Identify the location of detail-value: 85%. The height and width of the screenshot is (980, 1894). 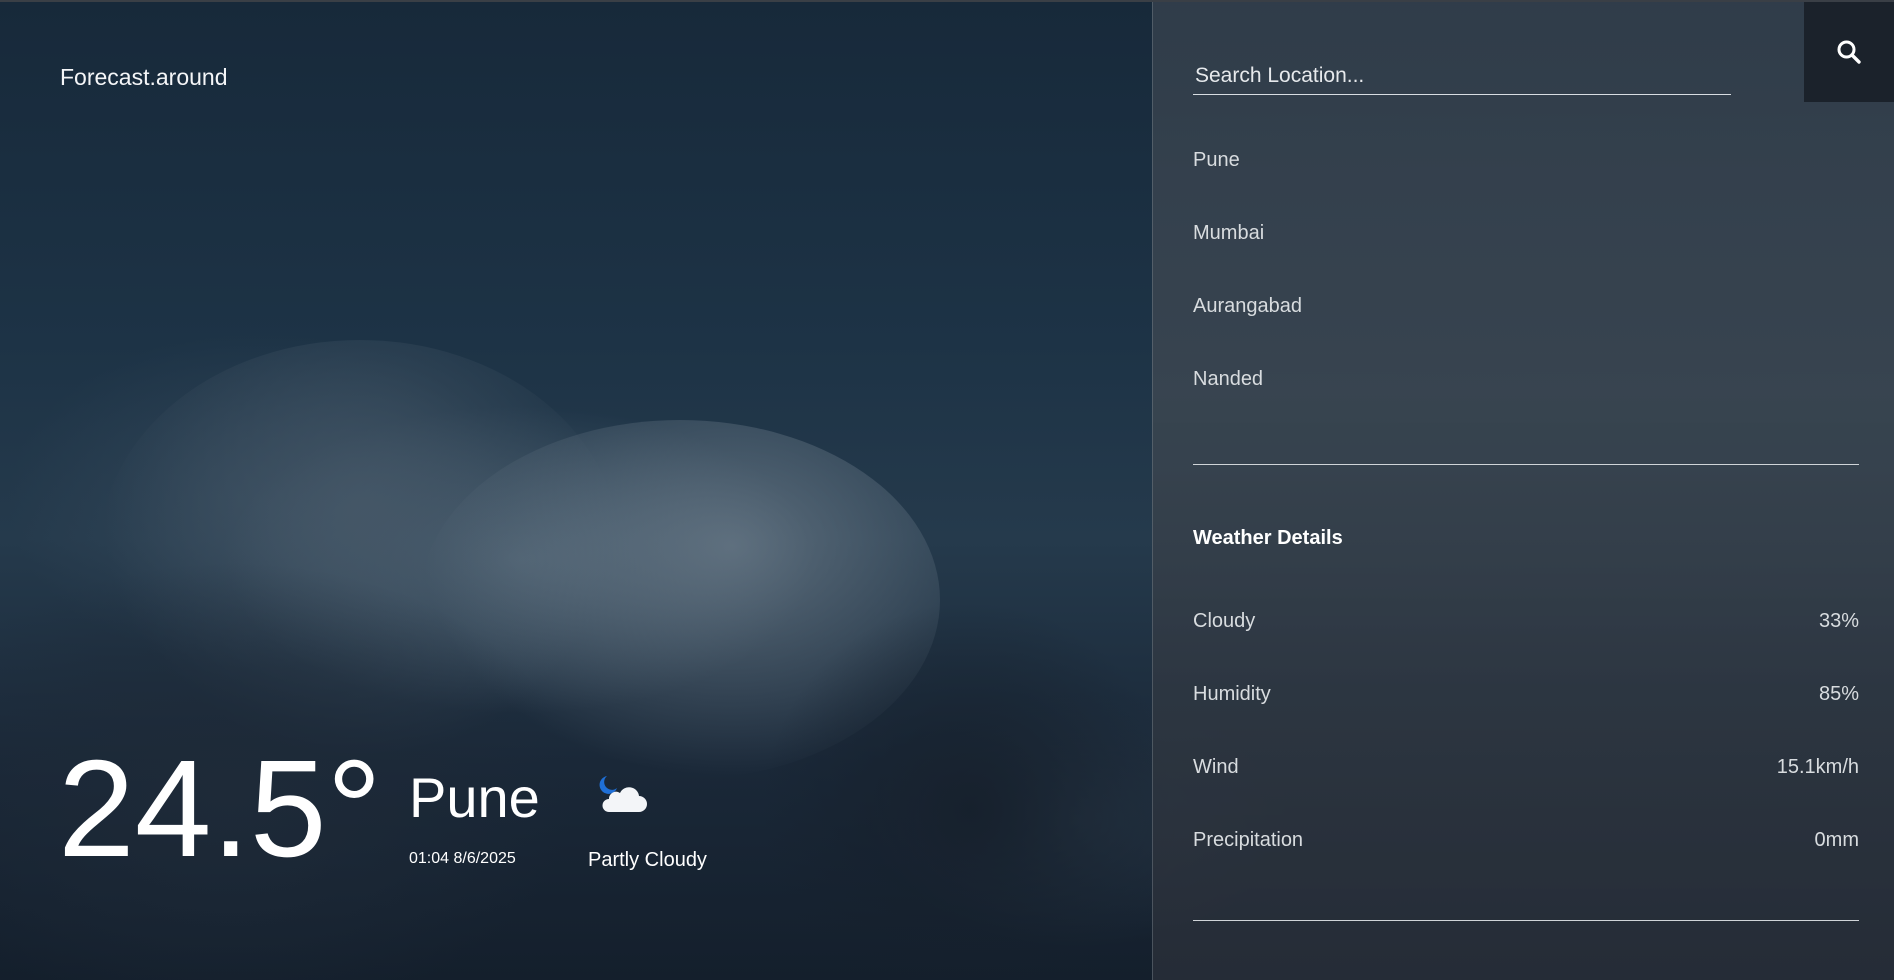
(1838, 694).